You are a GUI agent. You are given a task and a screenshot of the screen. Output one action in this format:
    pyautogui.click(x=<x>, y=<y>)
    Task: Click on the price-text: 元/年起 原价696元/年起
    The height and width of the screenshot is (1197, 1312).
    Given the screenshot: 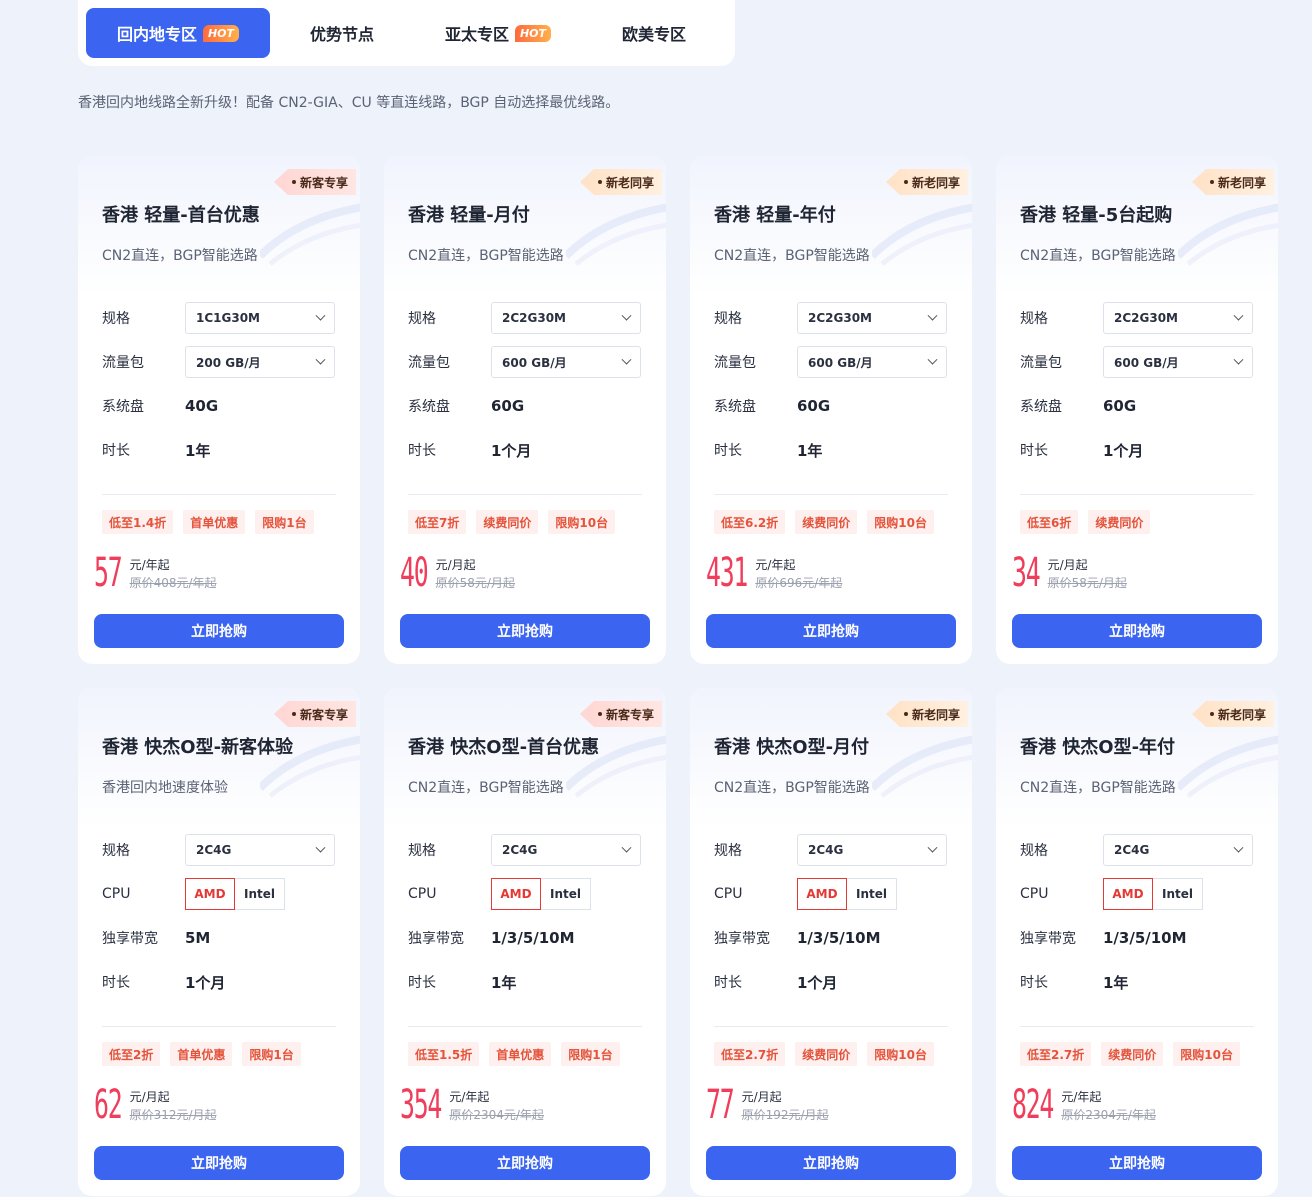 What is the action you would take?
    pyautogui.click(x=798, y=574)
    